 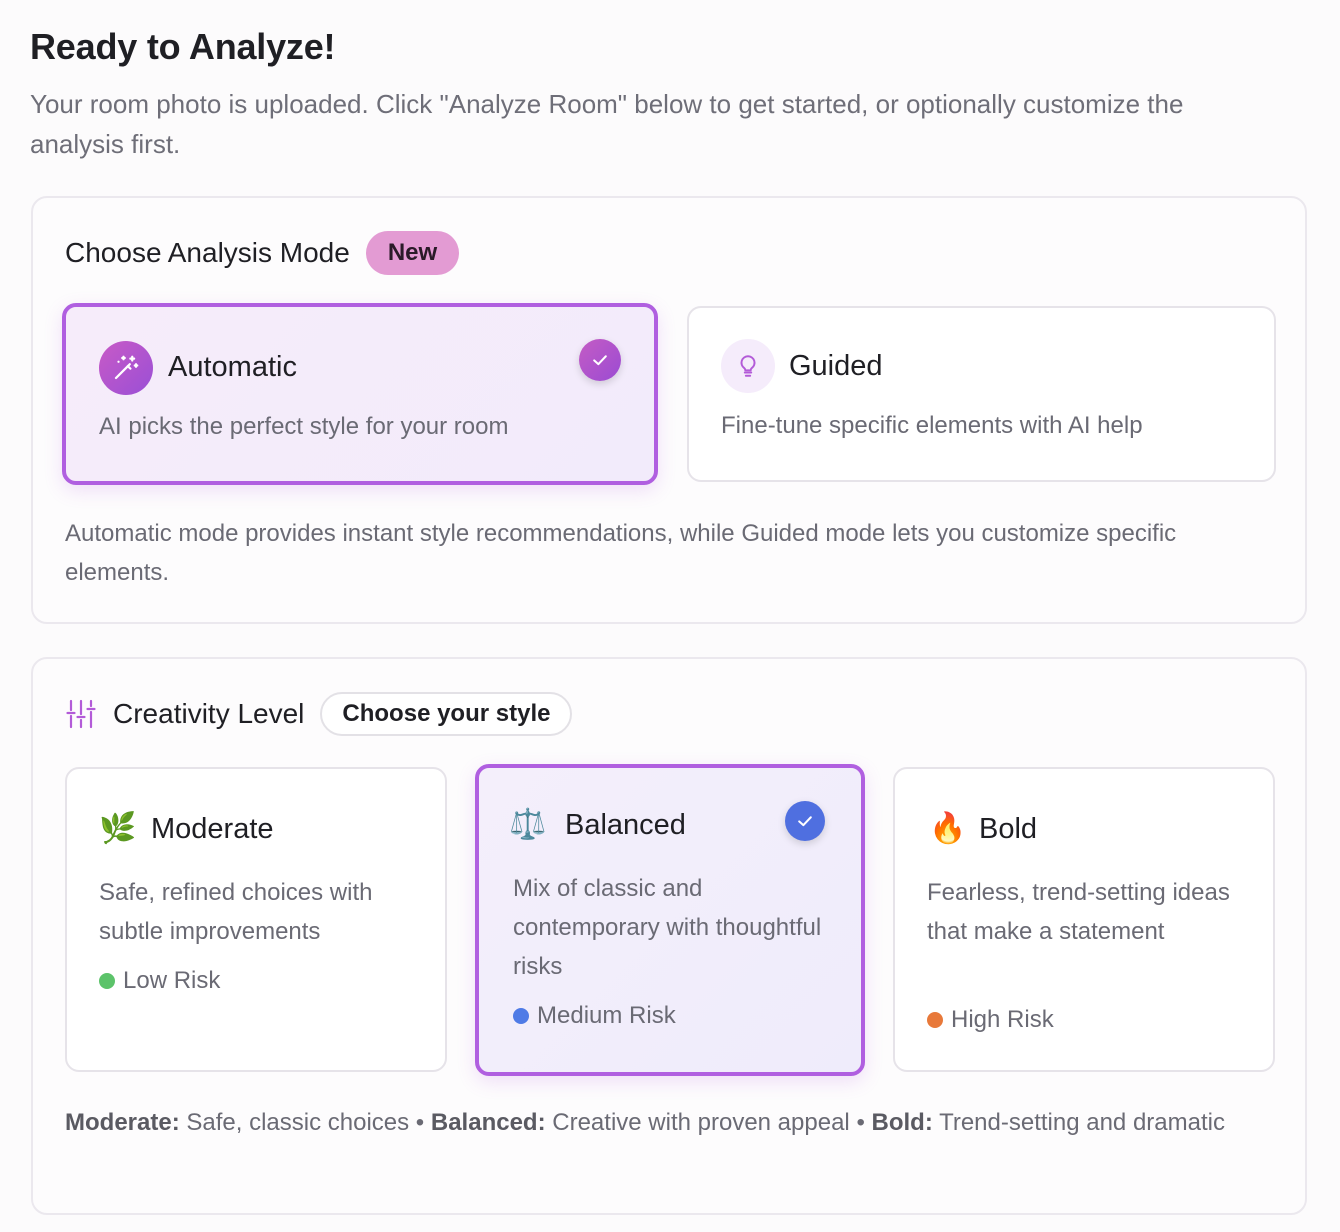 What do you see at coordinates (1082, 1122) in the screenshot?
I see `note-bold-text: Trend-setting and dramatic` at bounding box center [1082, 1122].